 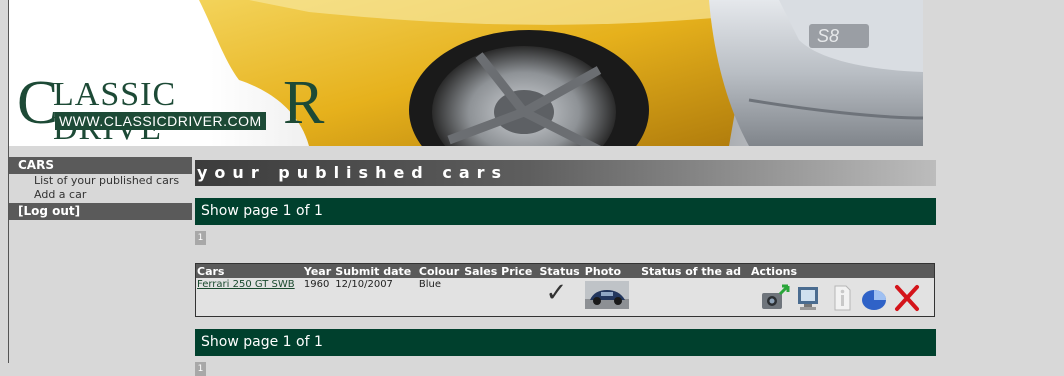 I want to click on svg-text: S8, so click(x=828, y=36).